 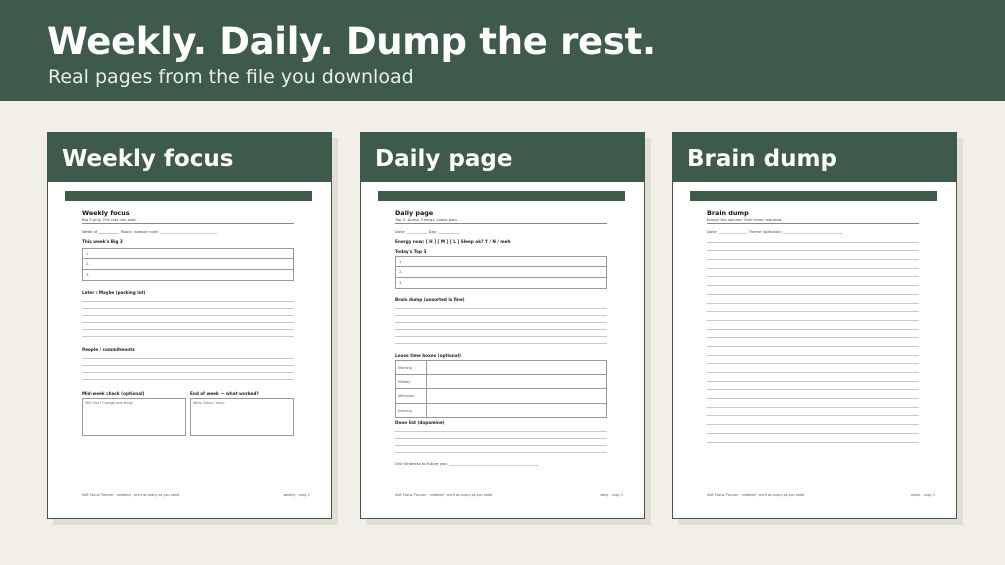 I want to click on page-subtitle: Big 3 only. The rest can wait., so click(x=109, y=219).